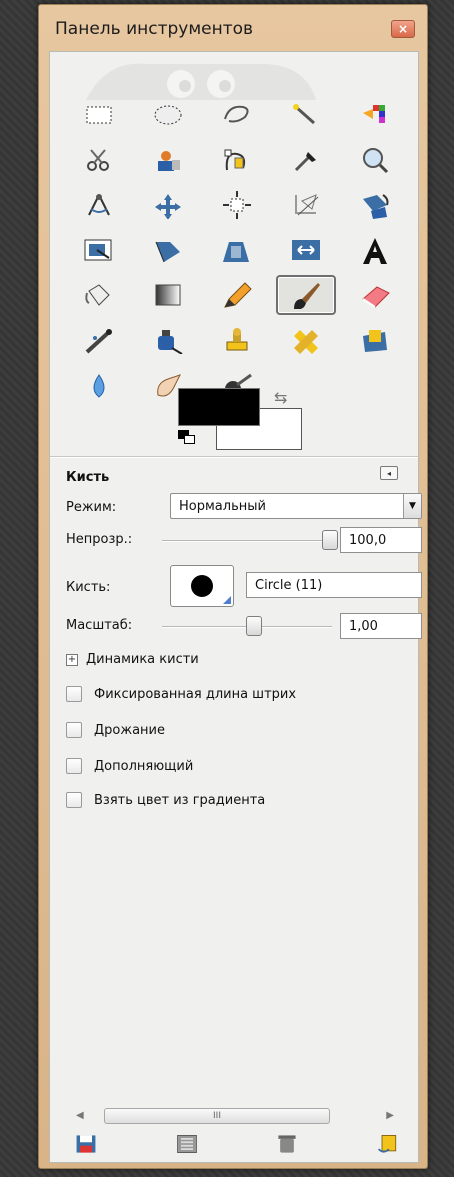 The image size is (454, 1177). I want to click on delete-options-button, so click(287, 1144).